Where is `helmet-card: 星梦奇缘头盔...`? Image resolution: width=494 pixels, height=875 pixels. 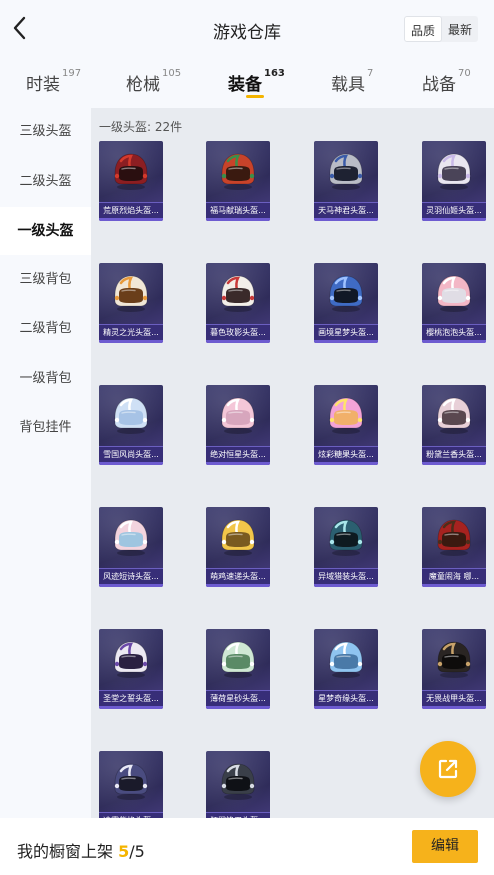
helmet-card: 星梦奇缘头盔... is located at coordinates (346, 669).